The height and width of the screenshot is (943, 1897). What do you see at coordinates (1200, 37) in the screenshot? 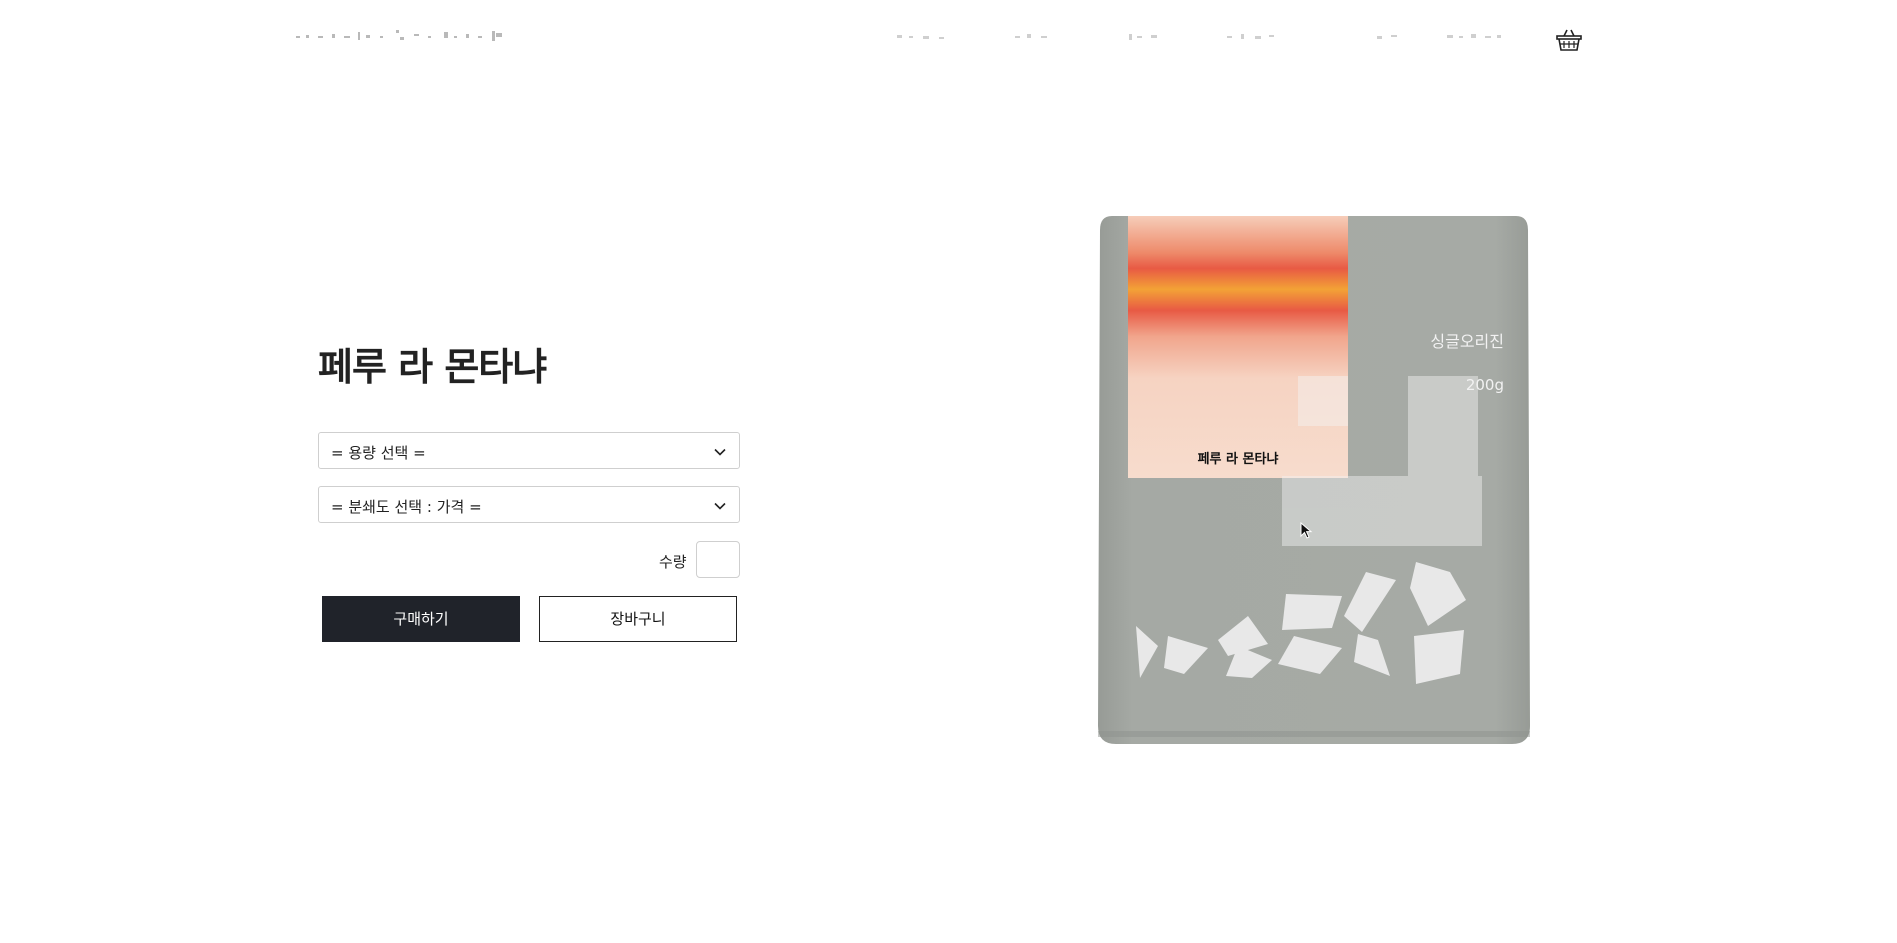
I see `main-nav` at bounding box center [1200, 37].